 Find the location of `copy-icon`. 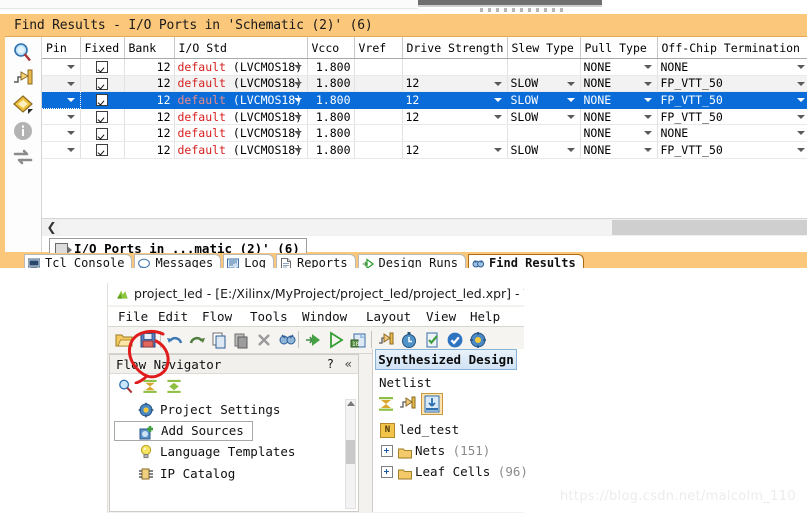

copy-icon is located at coordinates (219, 340).